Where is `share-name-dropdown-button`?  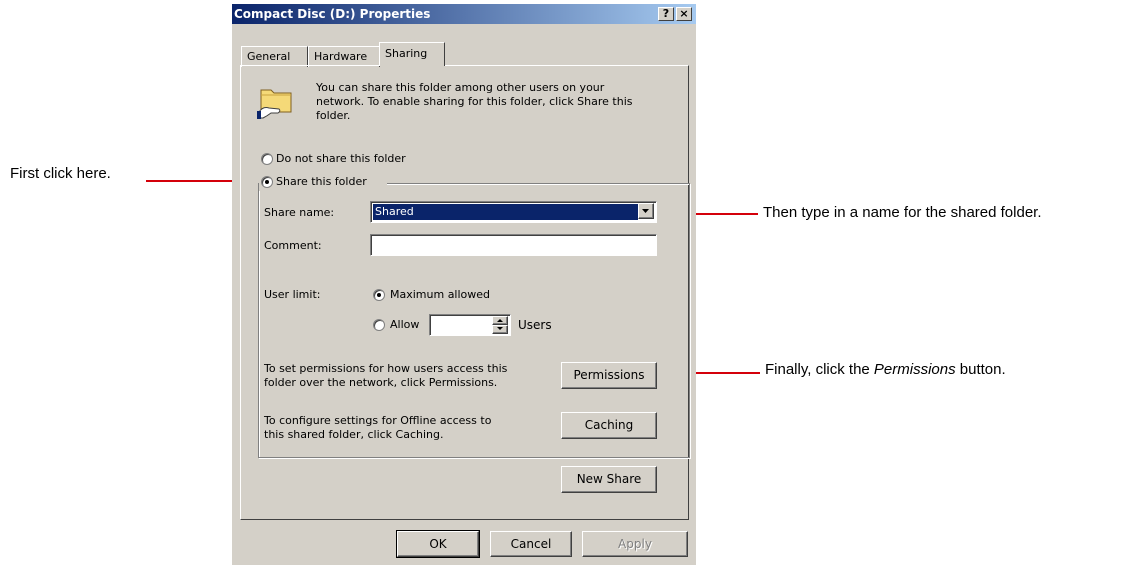
share-name-dropdown-button is located at coordinates (646, 211).